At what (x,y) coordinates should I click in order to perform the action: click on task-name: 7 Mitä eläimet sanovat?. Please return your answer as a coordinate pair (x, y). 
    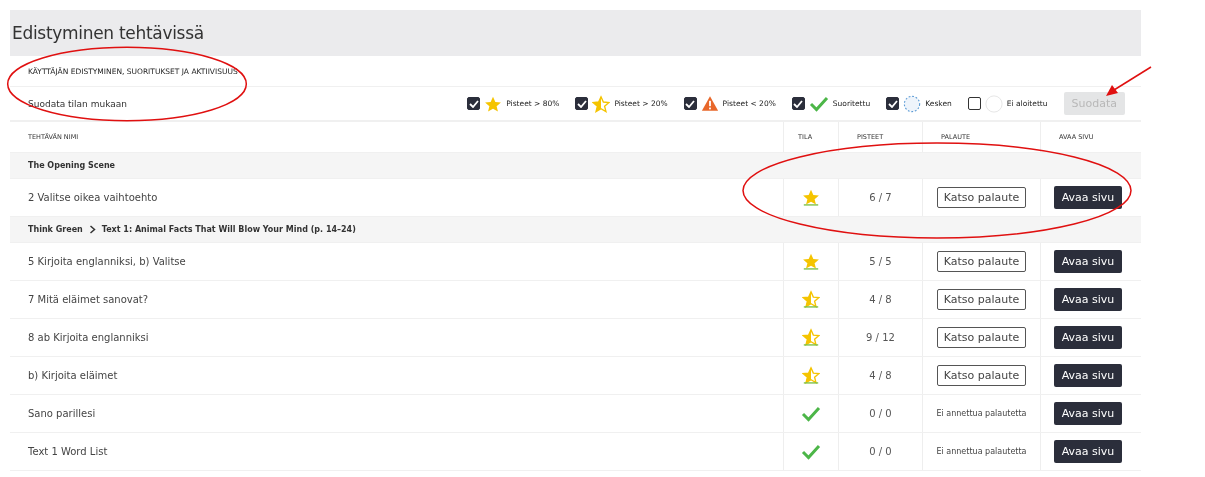
    Looking at the image, I should click on (88, 299).